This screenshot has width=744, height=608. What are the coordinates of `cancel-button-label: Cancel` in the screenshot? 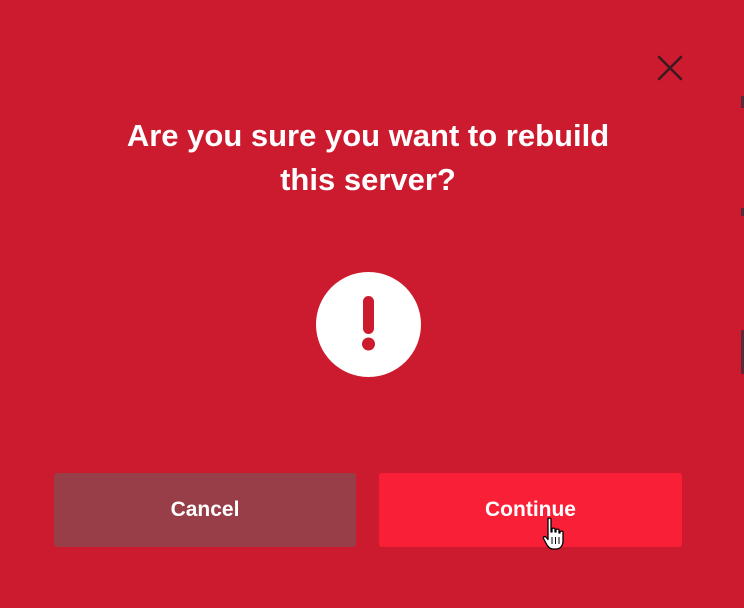 It's located at (205, 509).